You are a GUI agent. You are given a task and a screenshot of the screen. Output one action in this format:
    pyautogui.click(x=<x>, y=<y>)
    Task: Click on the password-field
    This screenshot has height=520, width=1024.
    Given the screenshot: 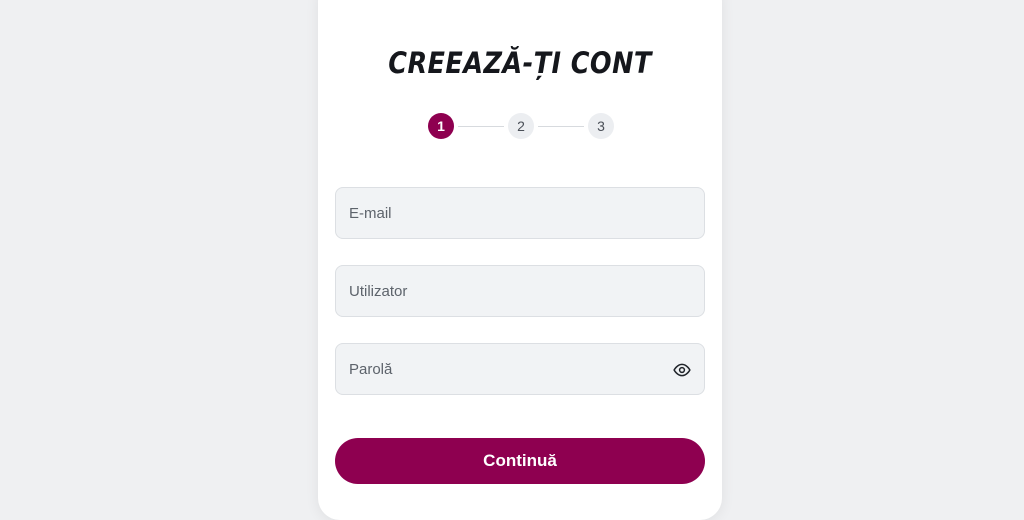 What is the action you would take?
    pyautogui.click(x=520, y=369)
    